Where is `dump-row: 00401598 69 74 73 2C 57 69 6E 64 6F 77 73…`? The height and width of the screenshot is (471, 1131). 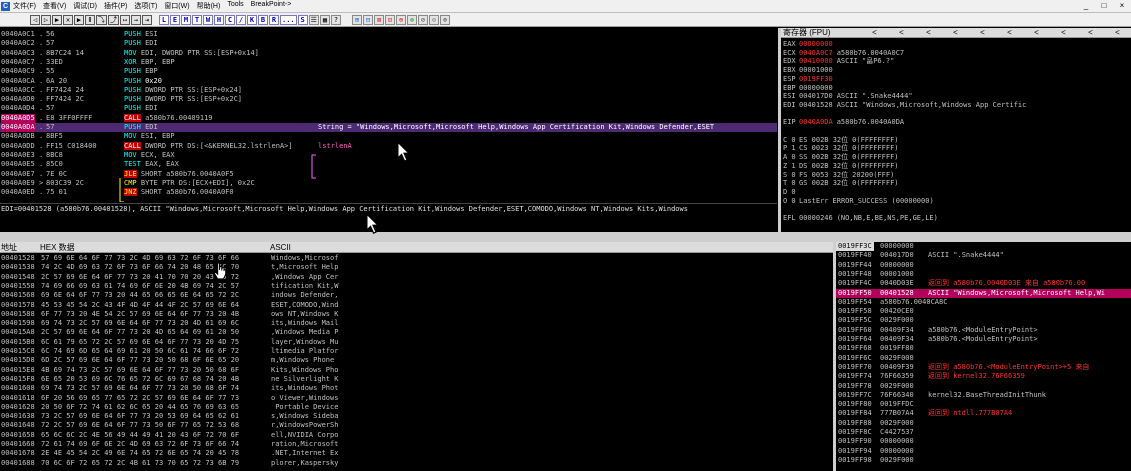
dump-row: 00401598 69 74 73 2C 57 69 6E 64 6F 77 73… is located at coordinates (416, 323).